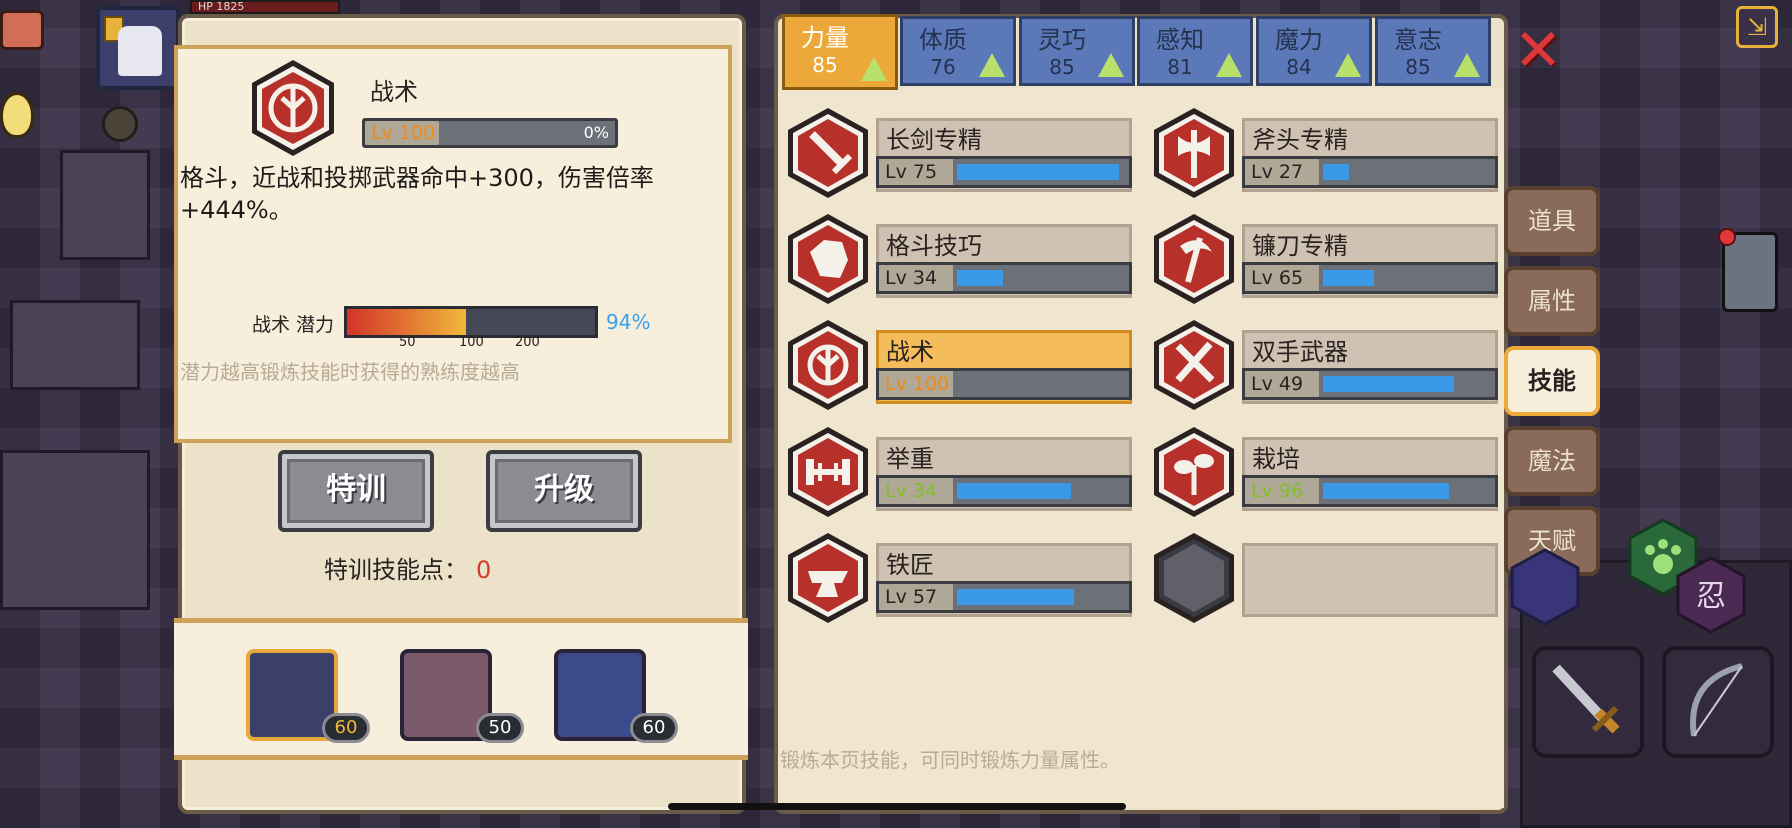 Image resolution: width=1792 pixels, height=828 pixels. I want to click on coin-icon, so click(120, 124).